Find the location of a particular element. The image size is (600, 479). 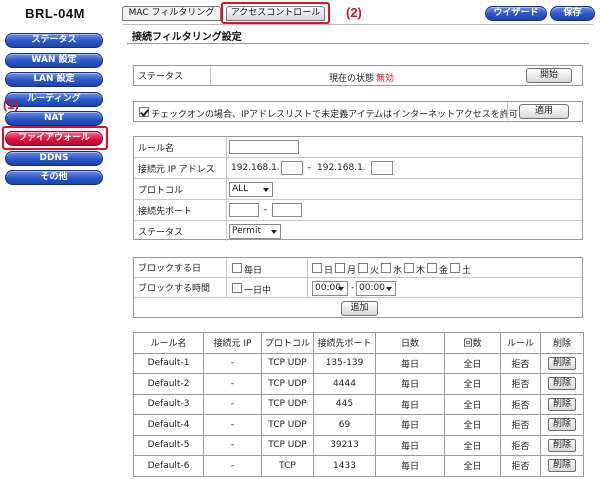

time-to-value: 00:00 is located at coordinates (372, 288).